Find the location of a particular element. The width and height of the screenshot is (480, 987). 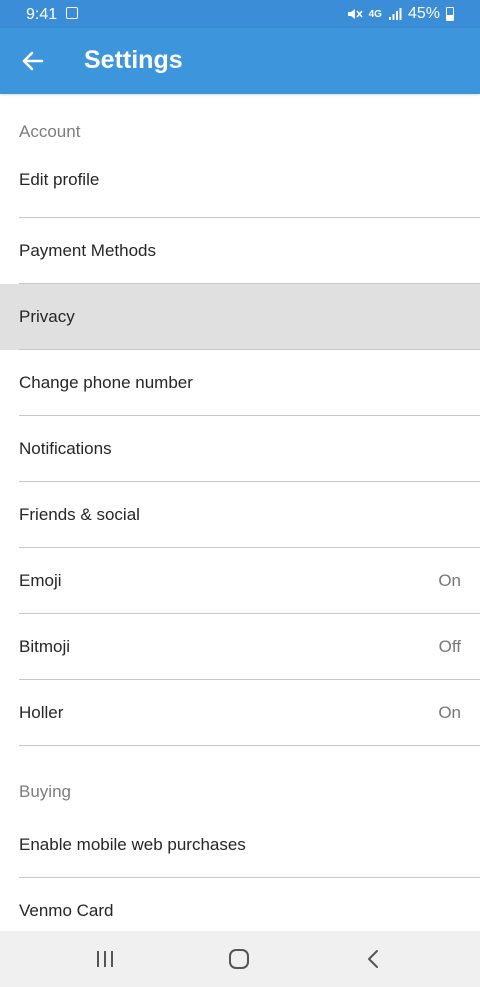

recent-apps-button is located at coordinates (105, 959).